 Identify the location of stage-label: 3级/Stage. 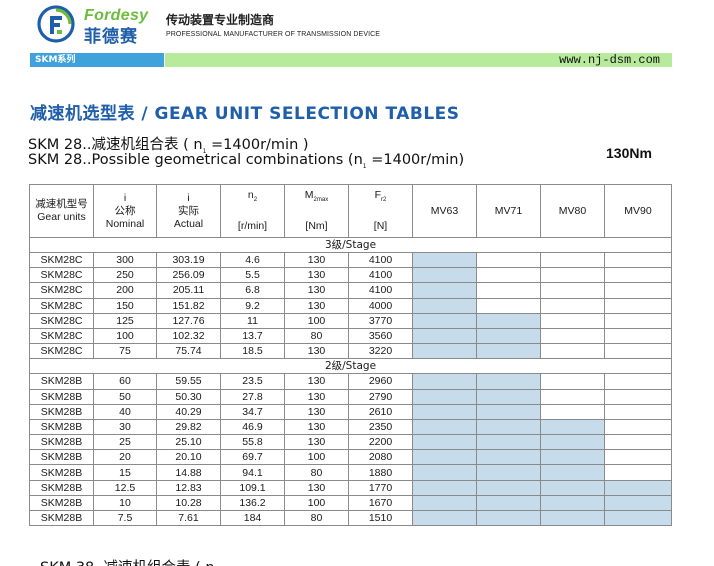
(350, 245).